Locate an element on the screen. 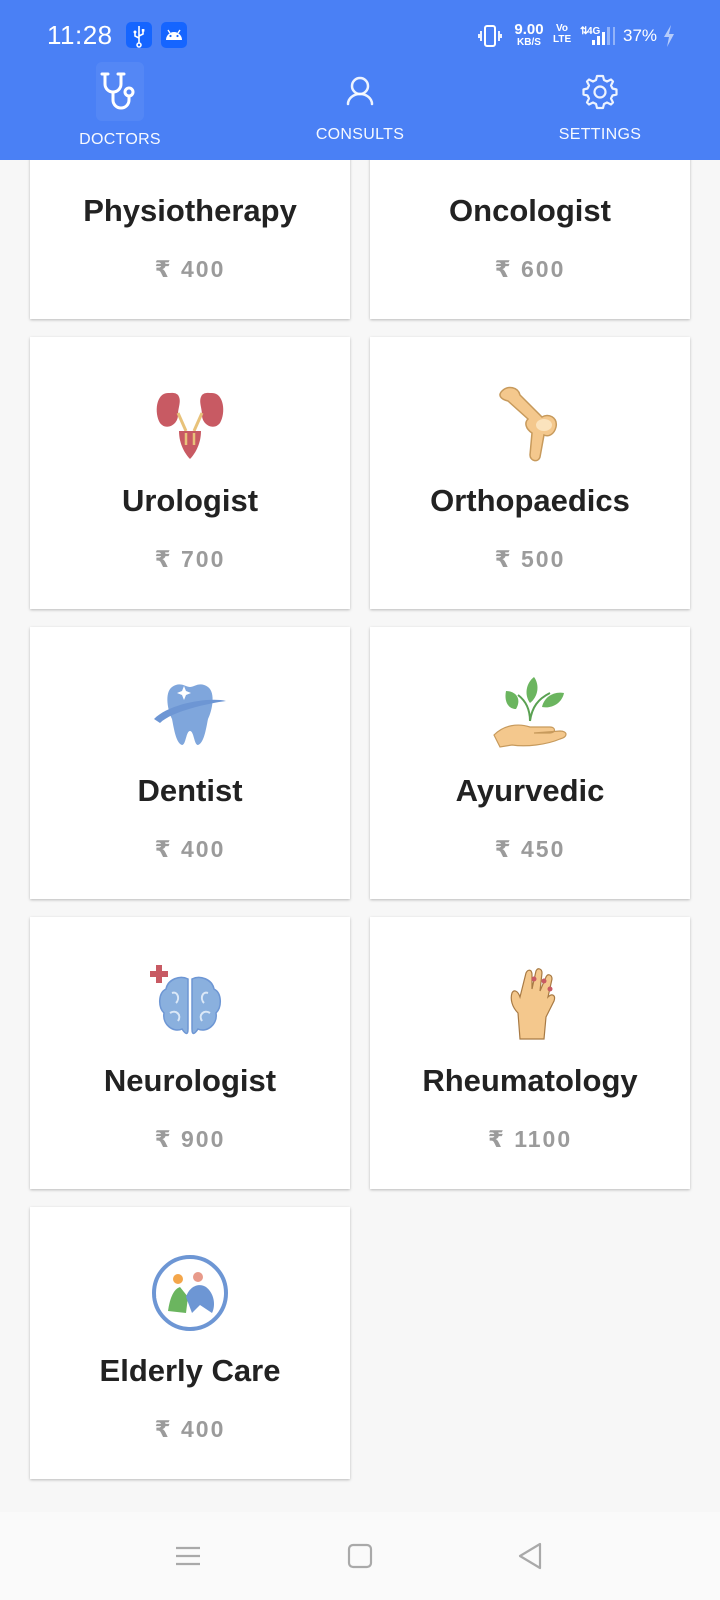 The width and height of the screenshot is (720, 1600). speciality-name: Urologist is located at coordinates (190, 500).